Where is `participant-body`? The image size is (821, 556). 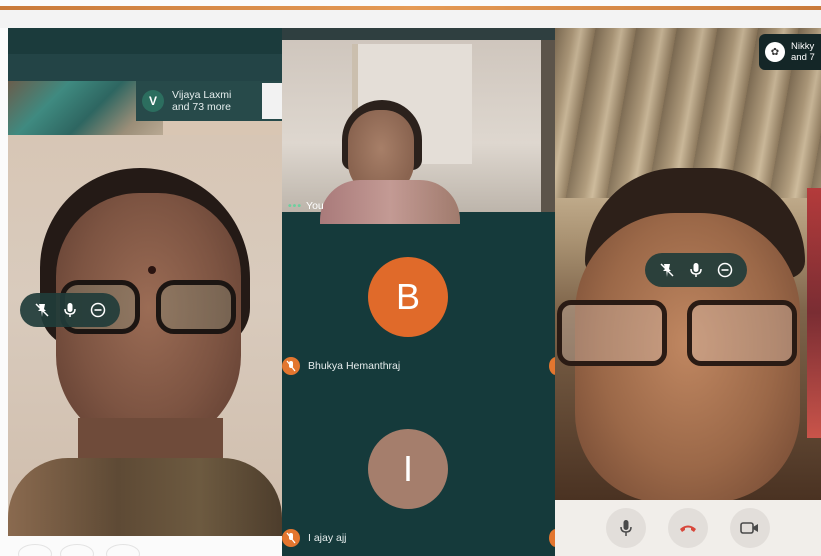 participant-body is located at coordinates (145, 497).